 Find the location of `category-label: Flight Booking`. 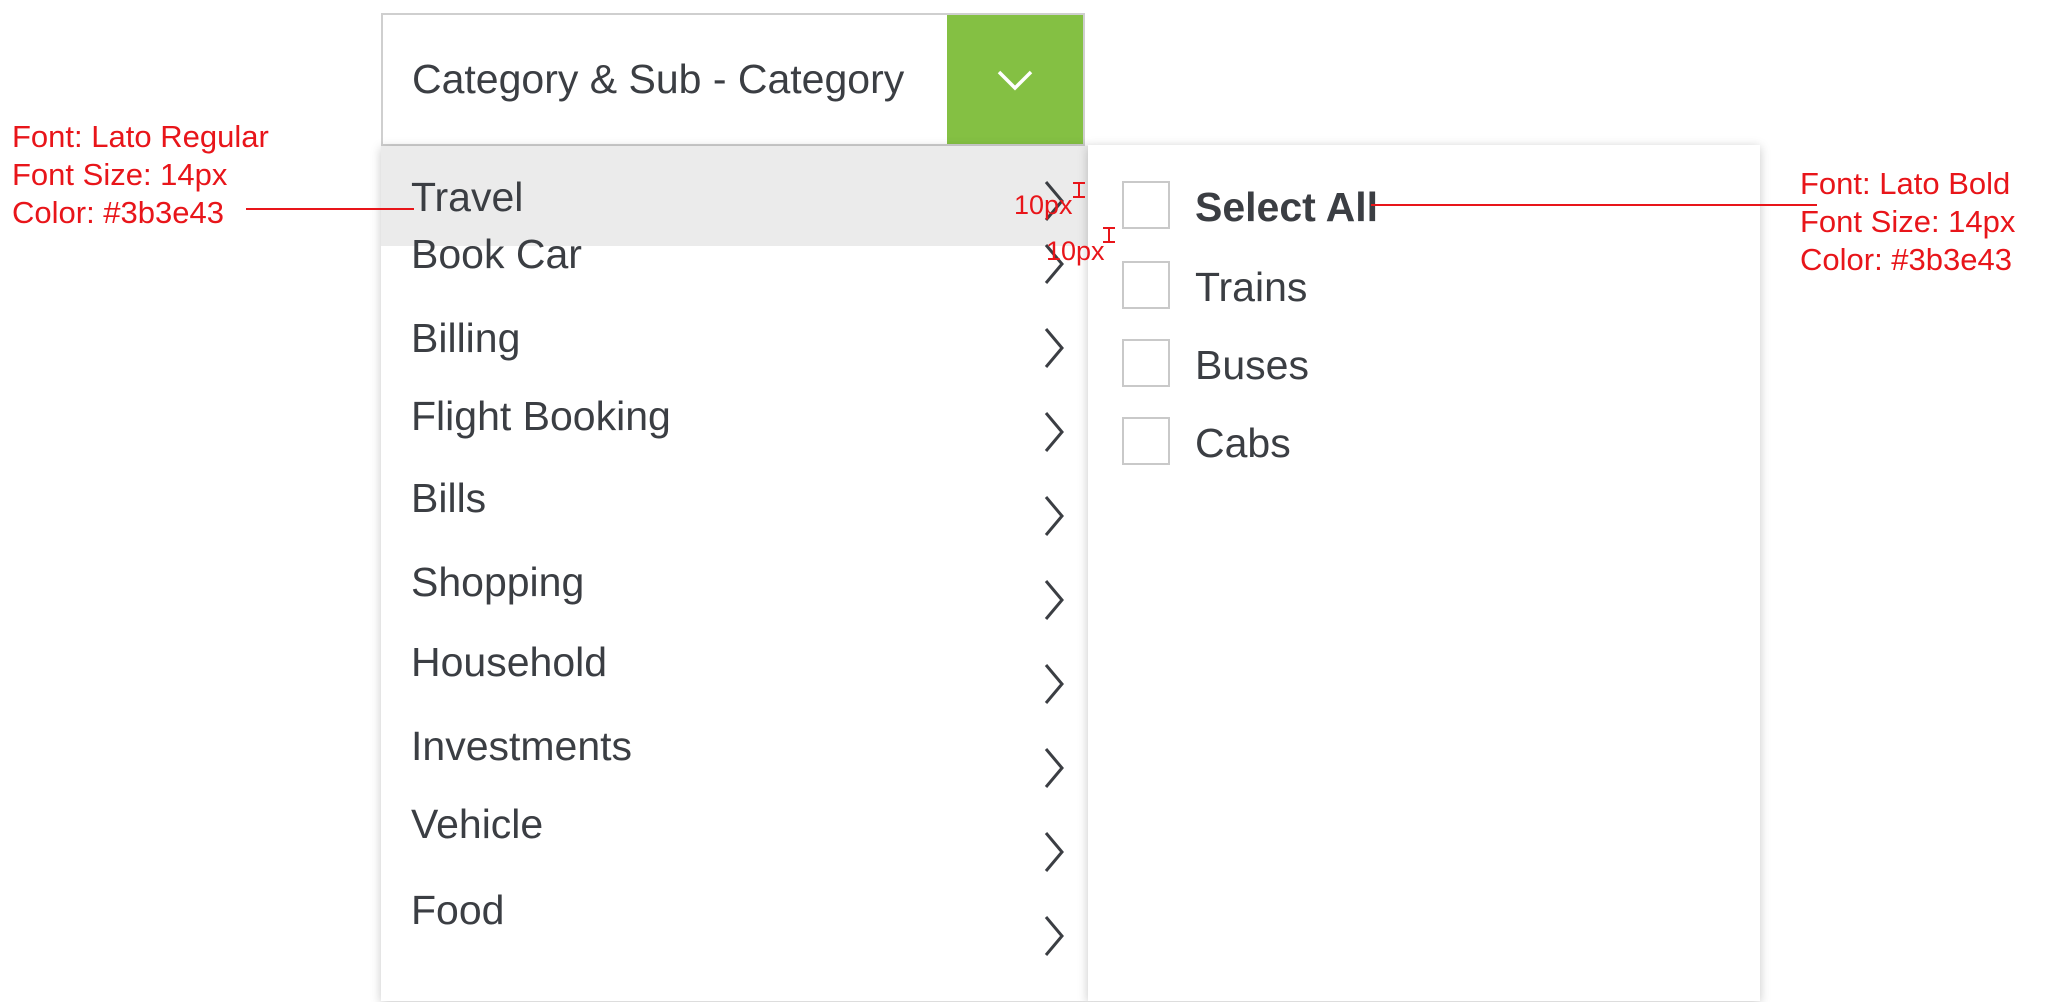

category-label: Flight Booking is located at coordinates (541, 416).